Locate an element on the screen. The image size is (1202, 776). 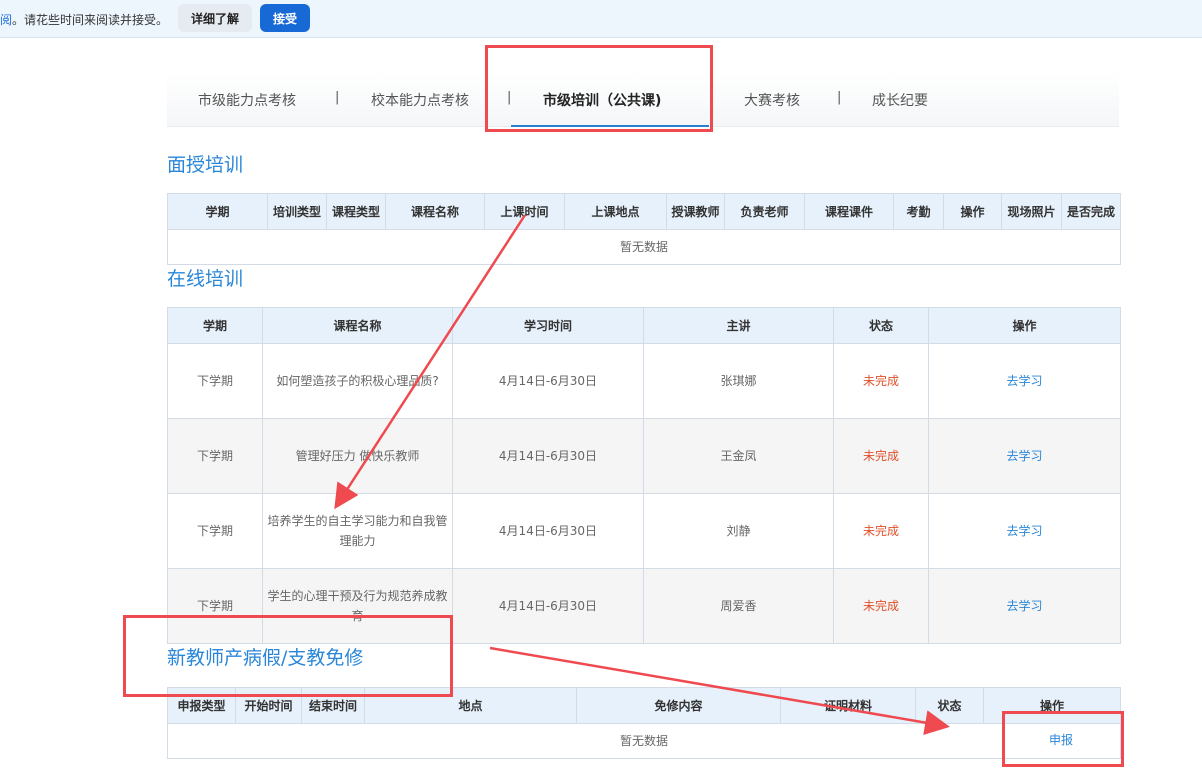
course-name-cell: 培养学生的自主学习能力和自我管理能力 is located at coordinates (357, 531).